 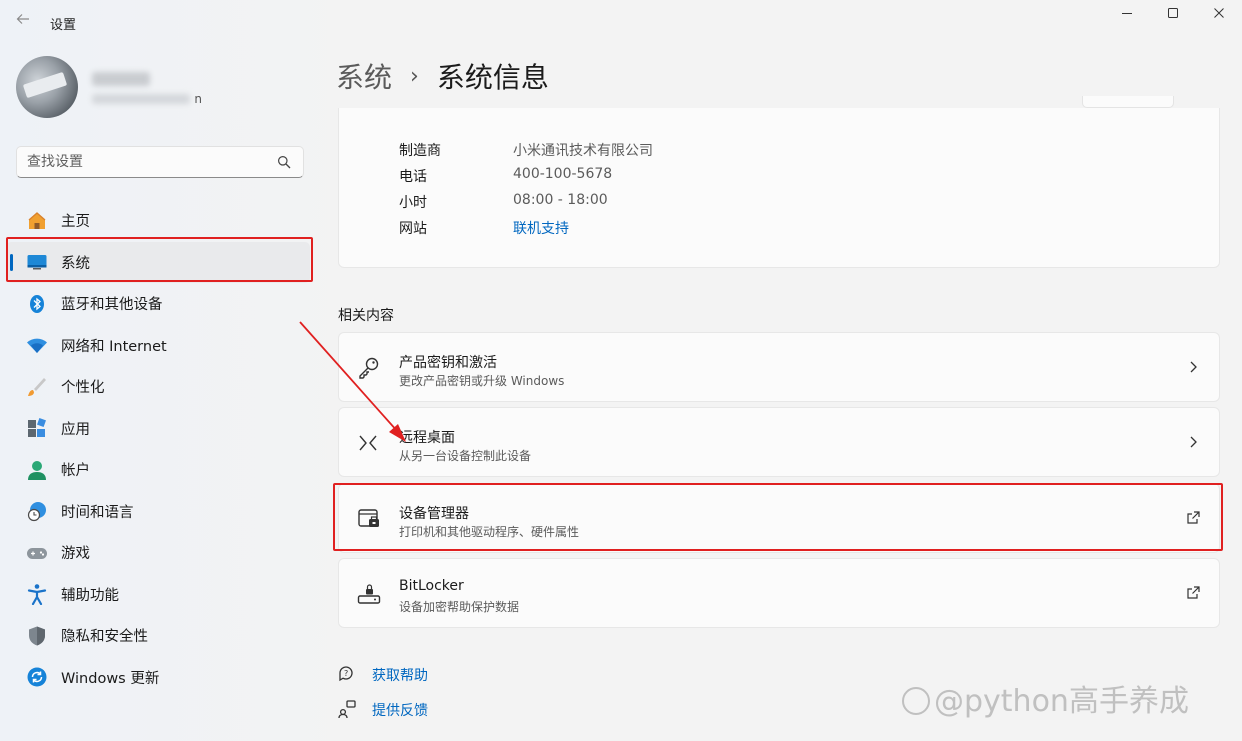 I want to click on title-bar: 设置, so click(x=621, y=22).